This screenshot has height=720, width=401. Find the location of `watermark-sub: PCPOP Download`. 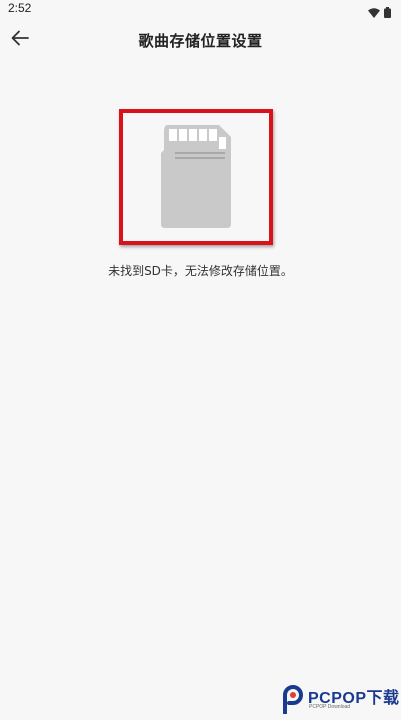

watermark-sub: PCPOP Download is located at coordinates (330, 707).